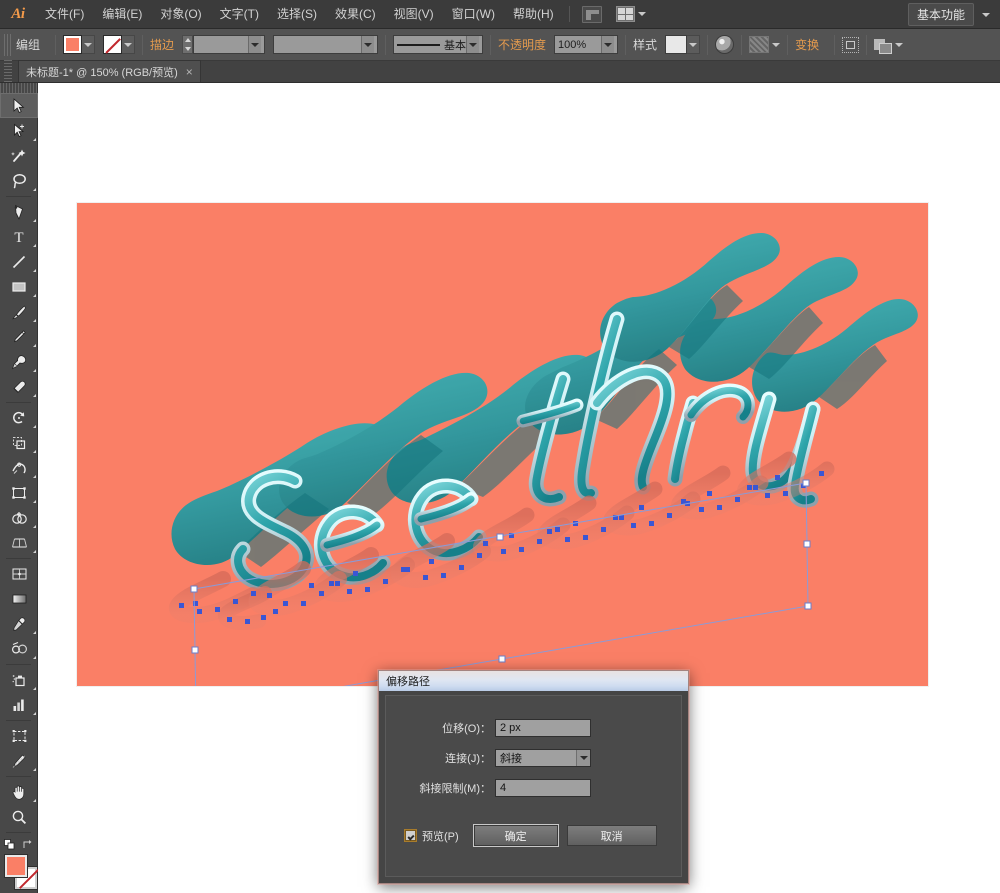 Image resolution: width=1000 pixels, height=893 pixels. What do you see at coordinates (19, 286) in the screenshot?
I see `rectangle-tool` at bounding box center [19, 286].